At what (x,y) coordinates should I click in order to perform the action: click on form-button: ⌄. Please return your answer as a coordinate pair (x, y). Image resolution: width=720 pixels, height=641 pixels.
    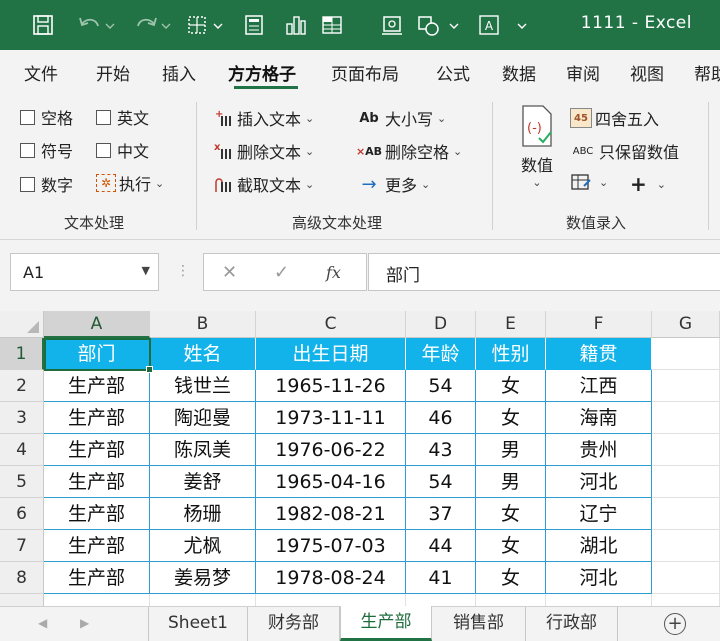
    Looking at the image, I should click on (589, 182).